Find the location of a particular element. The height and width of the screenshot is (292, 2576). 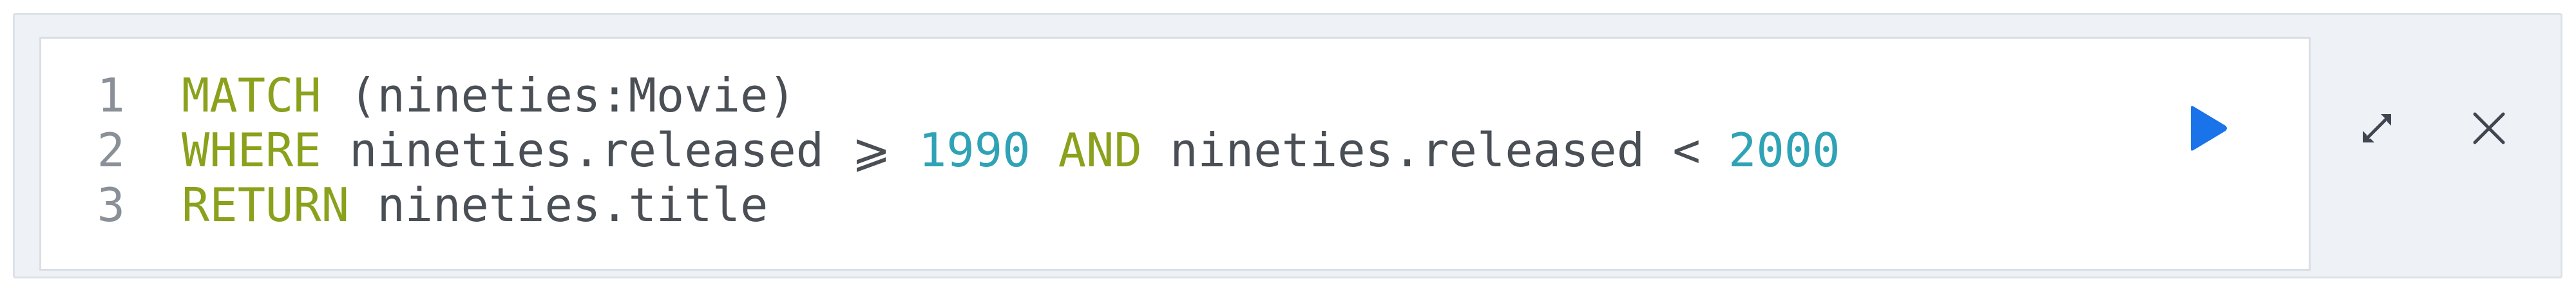

code-line-3: 3 RETURN nineties.title is located at coordinates (404, 205).